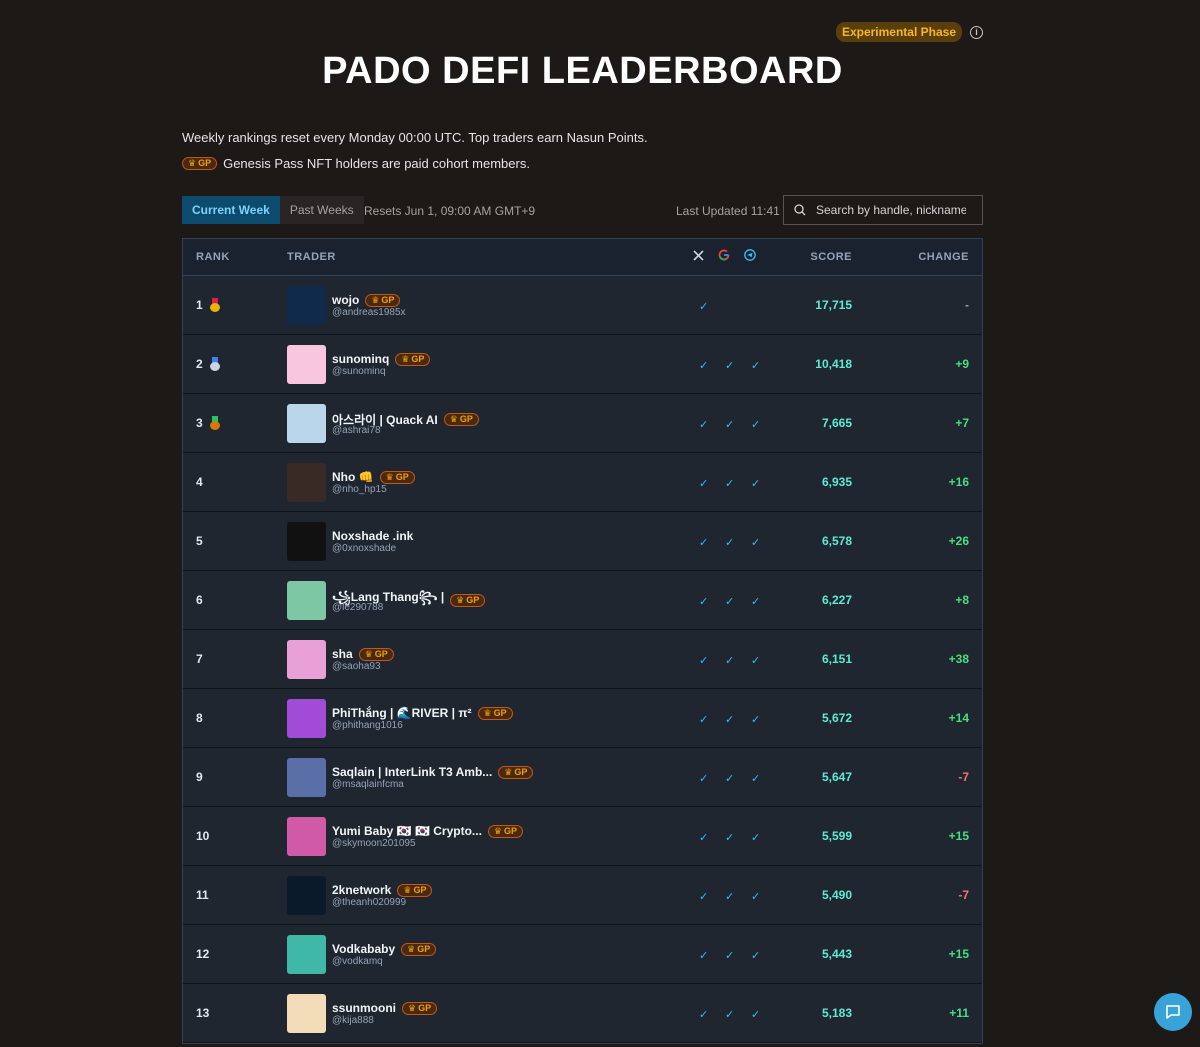 Image resolution: width=1200 pixels, height=1047 pixels. I want to click on trader-name: ssunmooni, so click(364, 1008).